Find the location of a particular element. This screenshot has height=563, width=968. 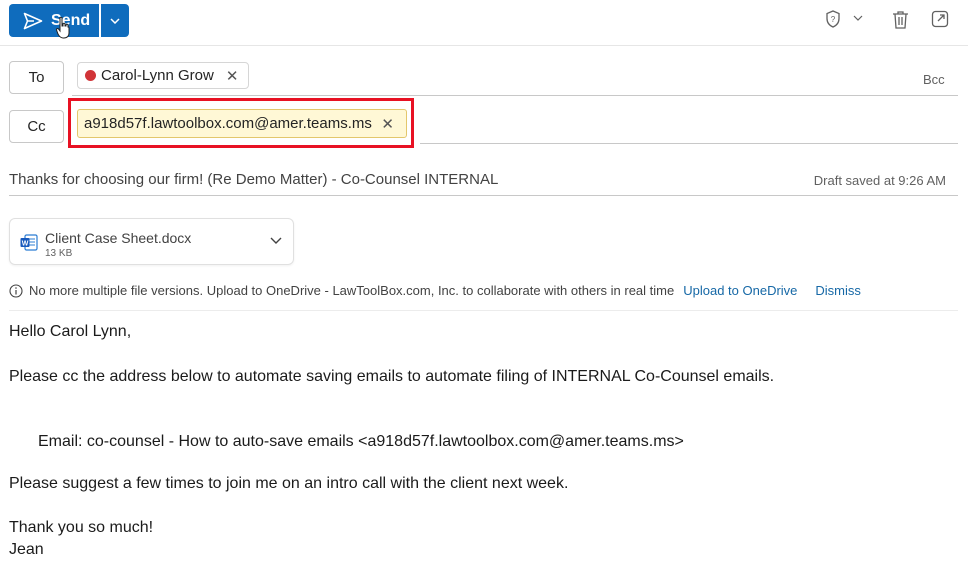

draft-status: Draft saved at 9:26 AM is located at coordinates (879, 180).